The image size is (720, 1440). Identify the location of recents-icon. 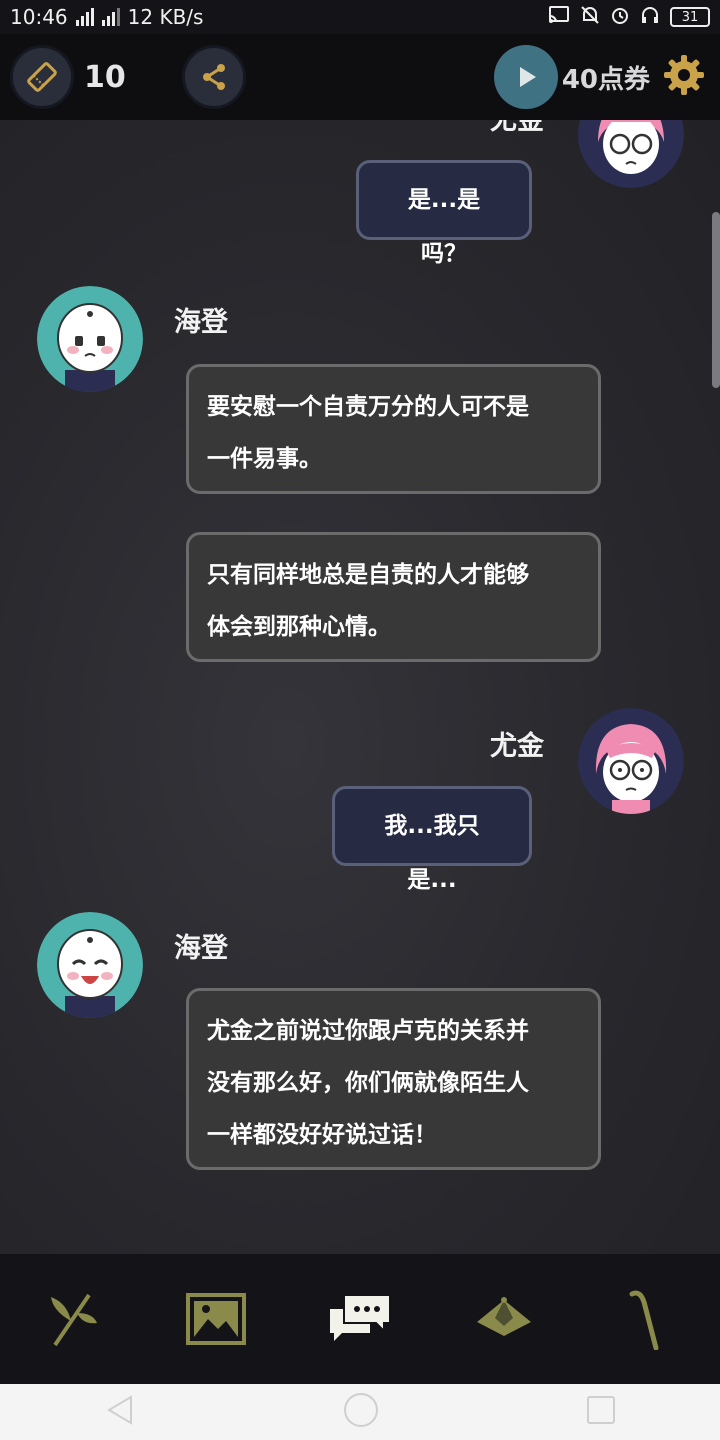
(601, 1410).